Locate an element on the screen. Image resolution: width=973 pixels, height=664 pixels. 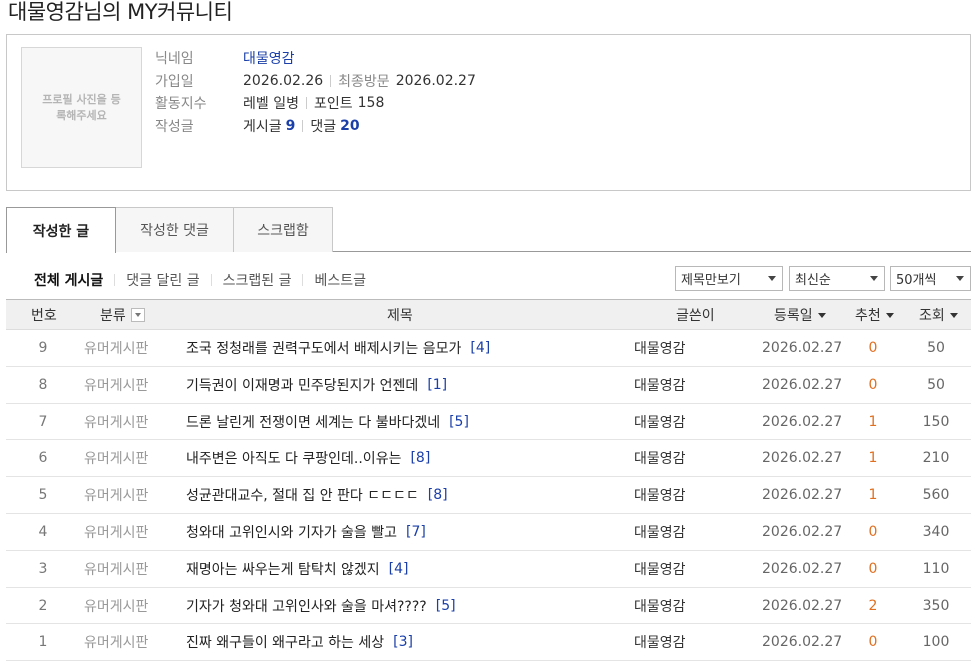
sort-select: 최신순 is located at coordinates (837, 278).